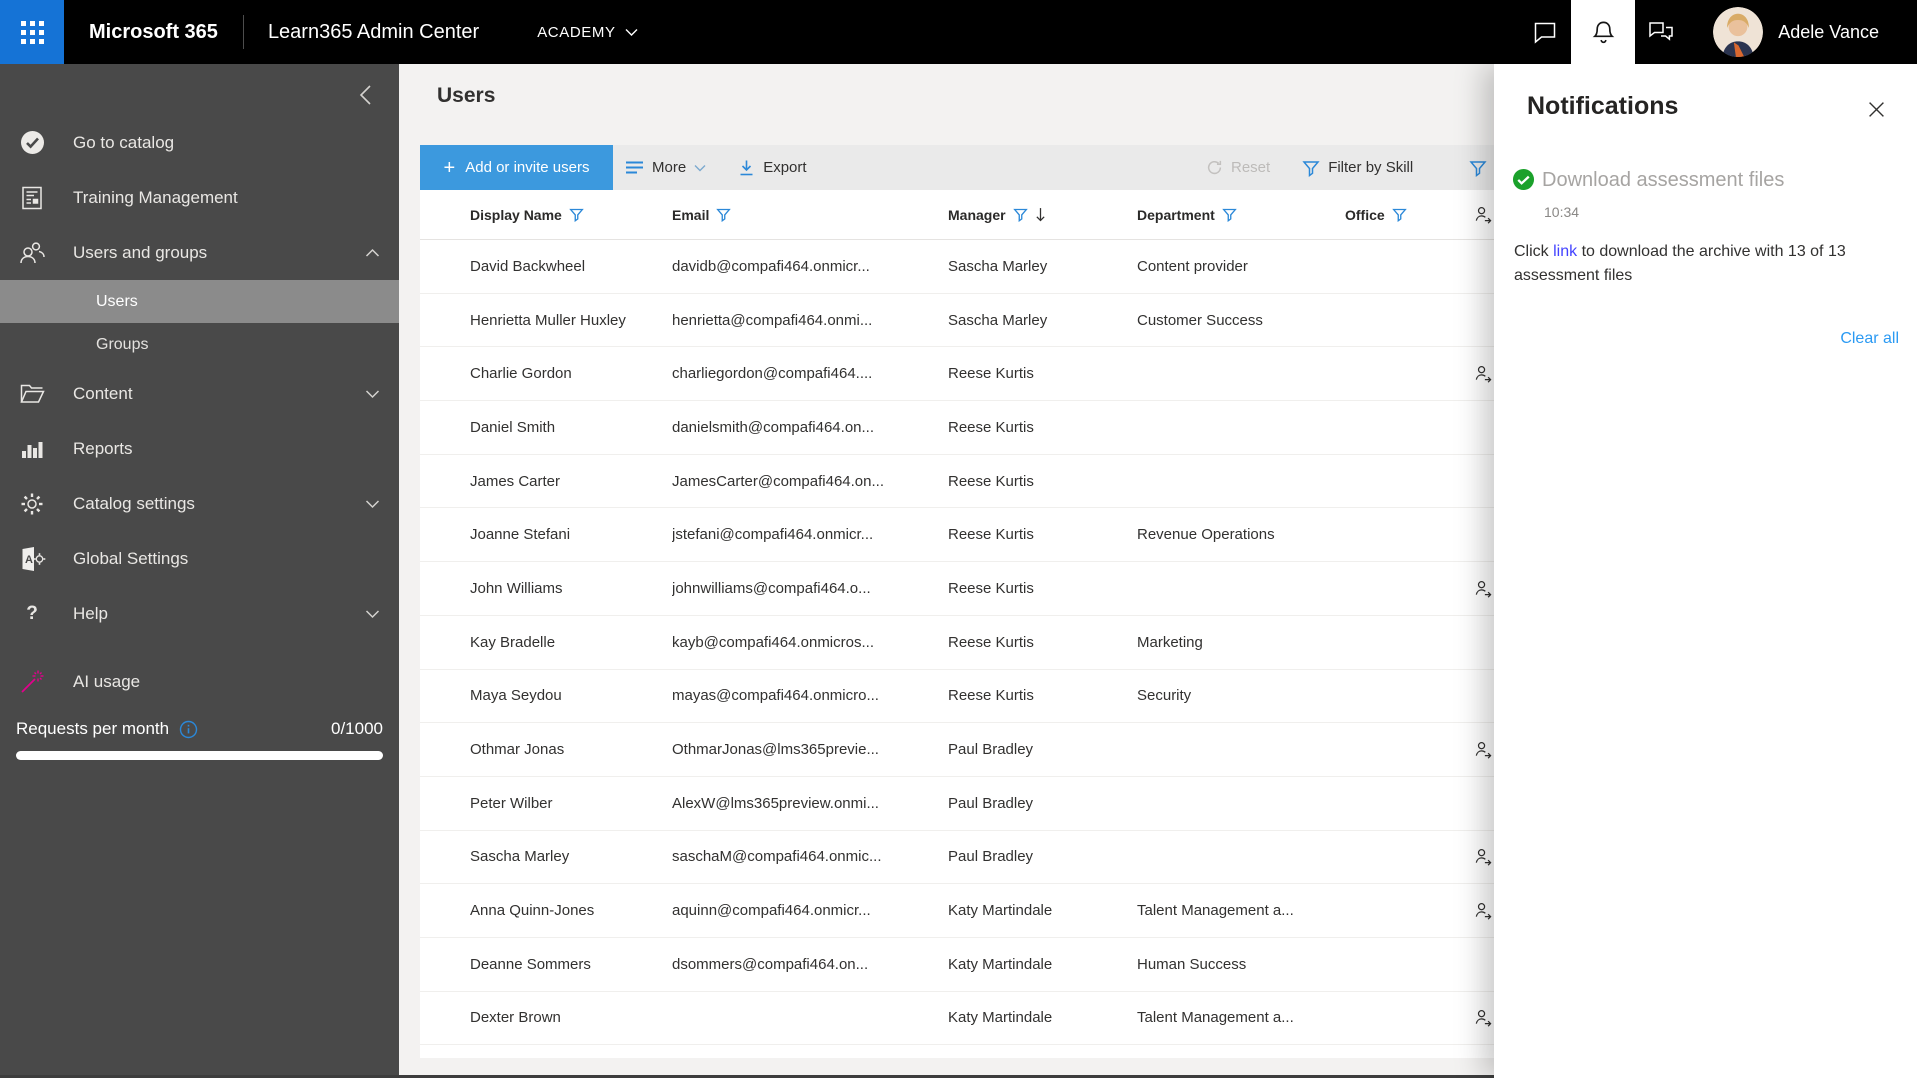  What do you see at coordinates (1562, 212) in the screenshot?
I see `notification-time: 10:34` at bounding box center [1562, 212].